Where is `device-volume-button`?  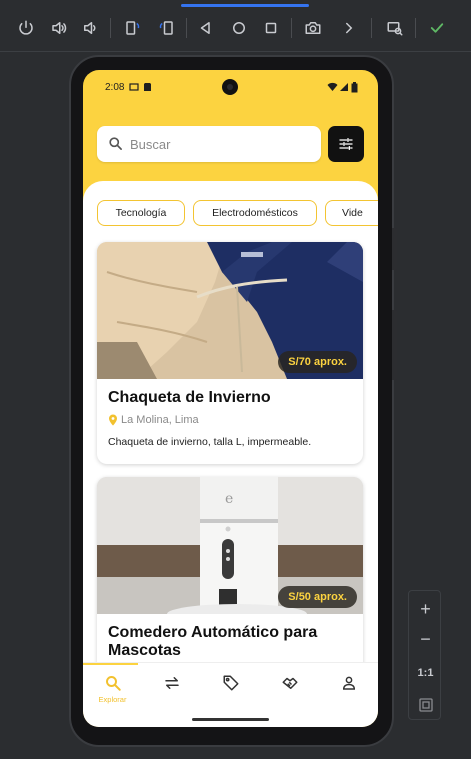 device-volume-button is located at coordinates (394, 249).